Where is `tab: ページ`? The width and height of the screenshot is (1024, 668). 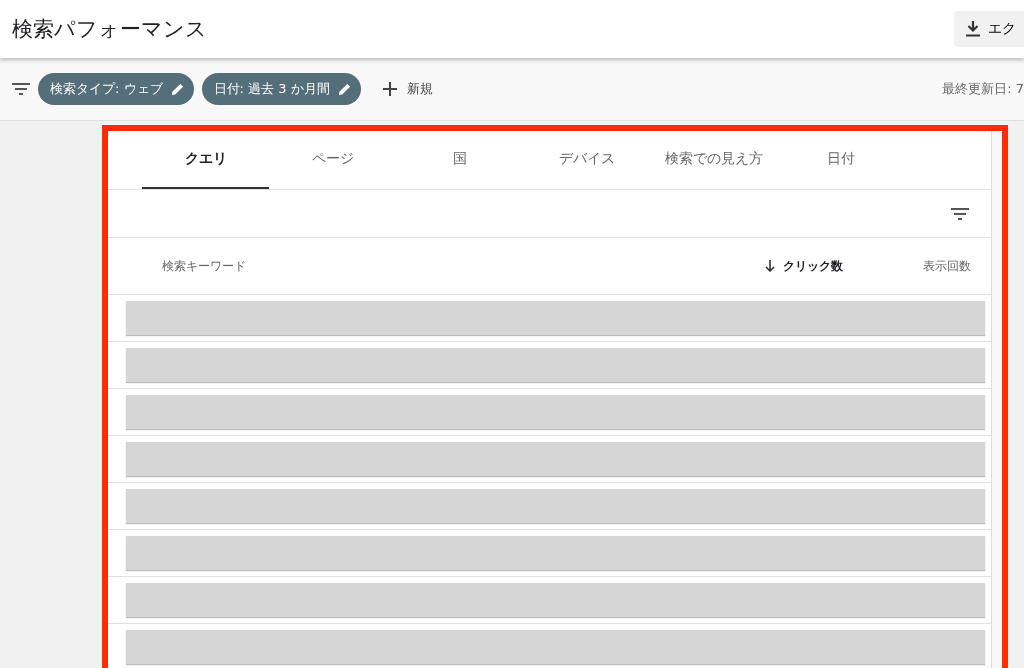 tab: ページ is located at coordinates (332, 160).